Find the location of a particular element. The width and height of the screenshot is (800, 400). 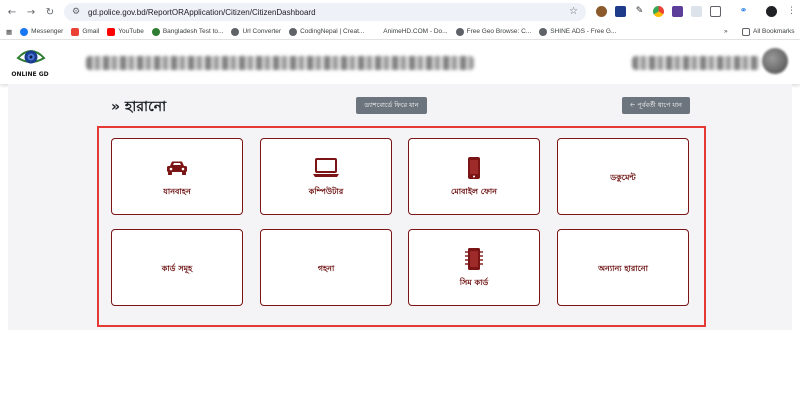

page-title: » হারানো is located at coordinates (139, 107).